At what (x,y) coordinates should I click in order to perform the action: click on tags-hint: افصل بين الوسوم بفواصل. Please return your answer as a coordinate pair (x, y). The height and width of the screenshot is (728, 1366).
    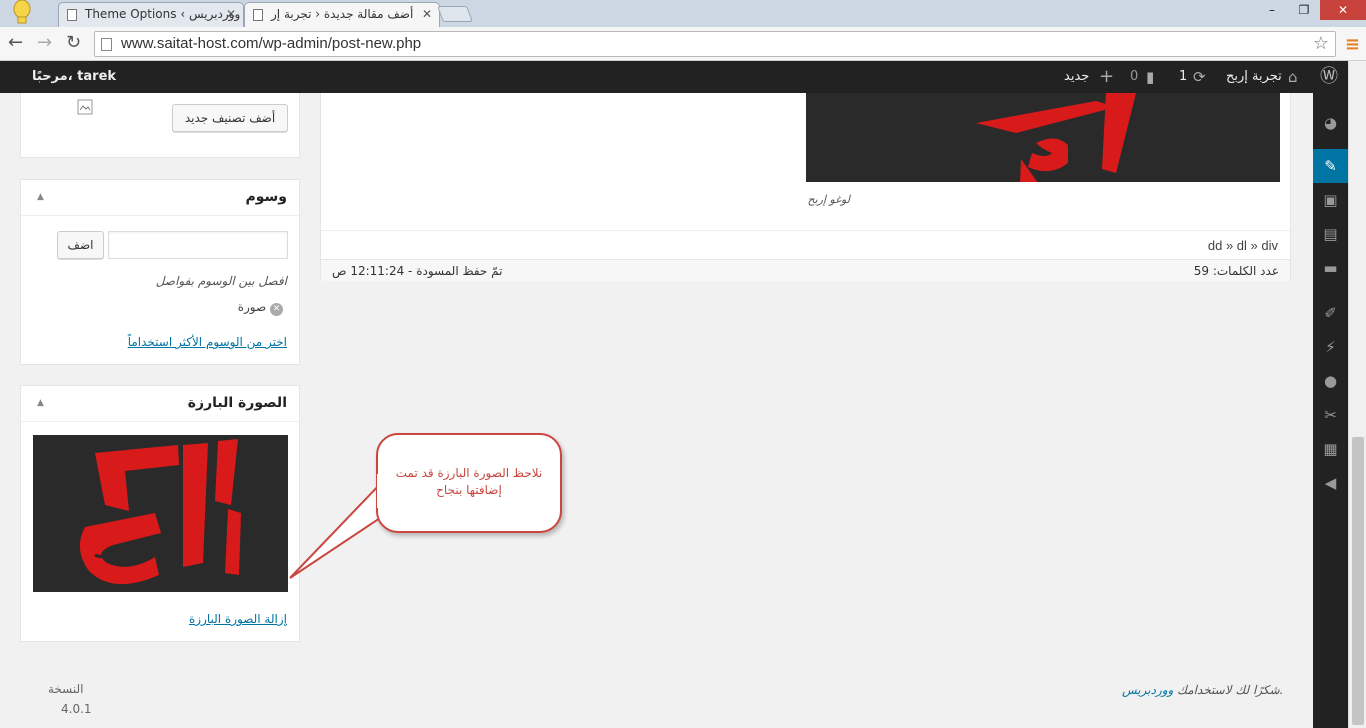
    Looking at the image, I should click on (221, 281).